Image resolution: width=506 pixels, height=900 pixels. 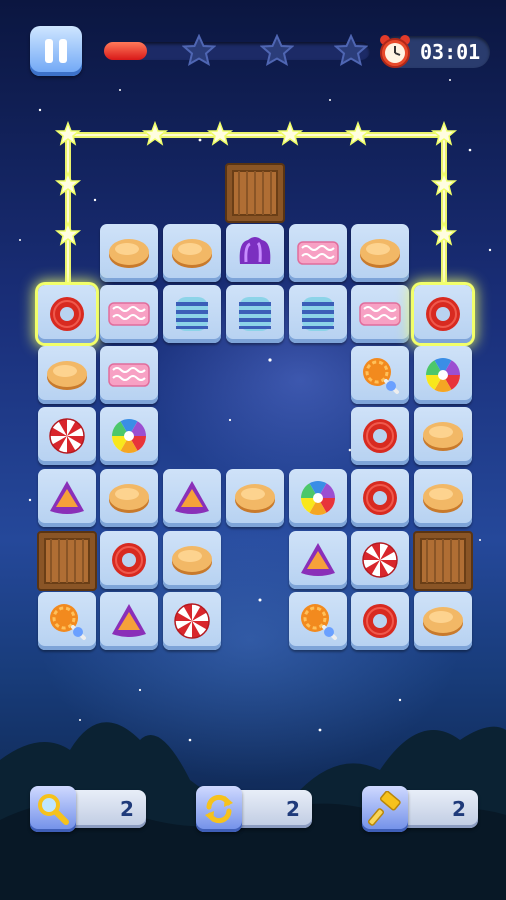 I want to click on right-crate, so click(x=443, y=561).